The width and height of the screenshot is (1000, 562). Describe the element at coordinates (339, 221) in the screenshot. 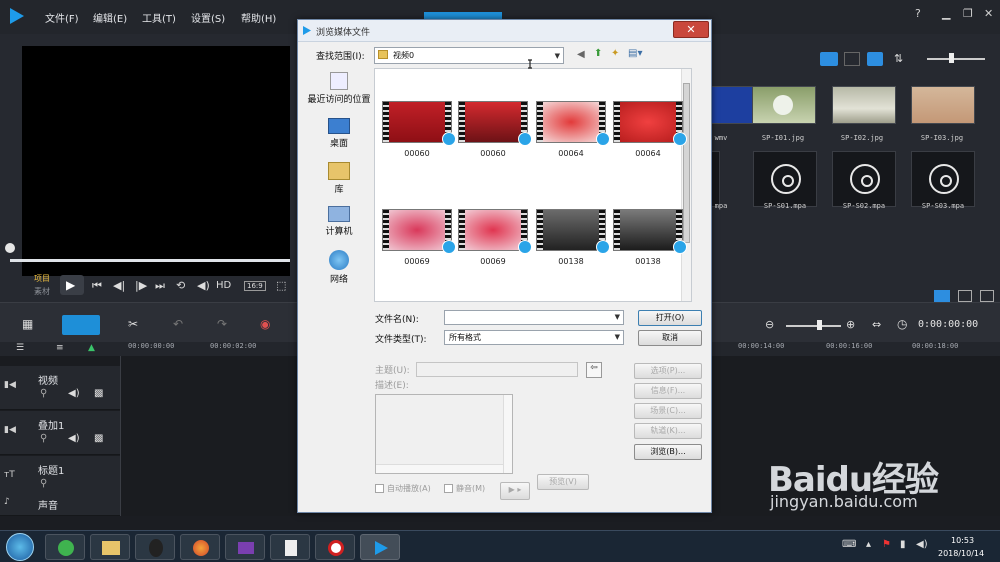

I see `place-computer: 计算机` at that location.